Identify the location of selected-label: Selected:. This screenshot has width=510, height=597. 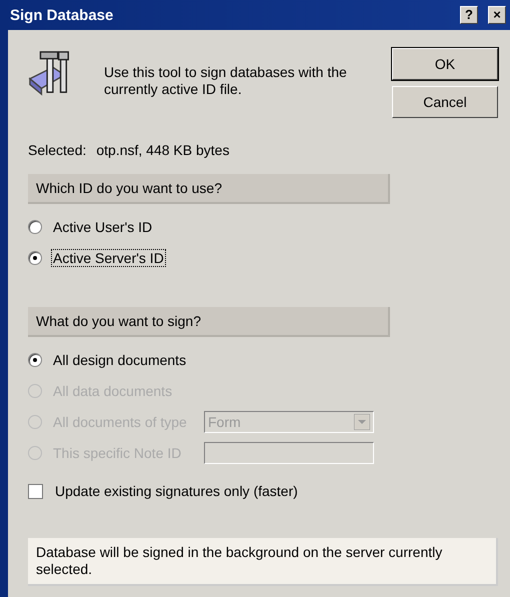
(57, 150).